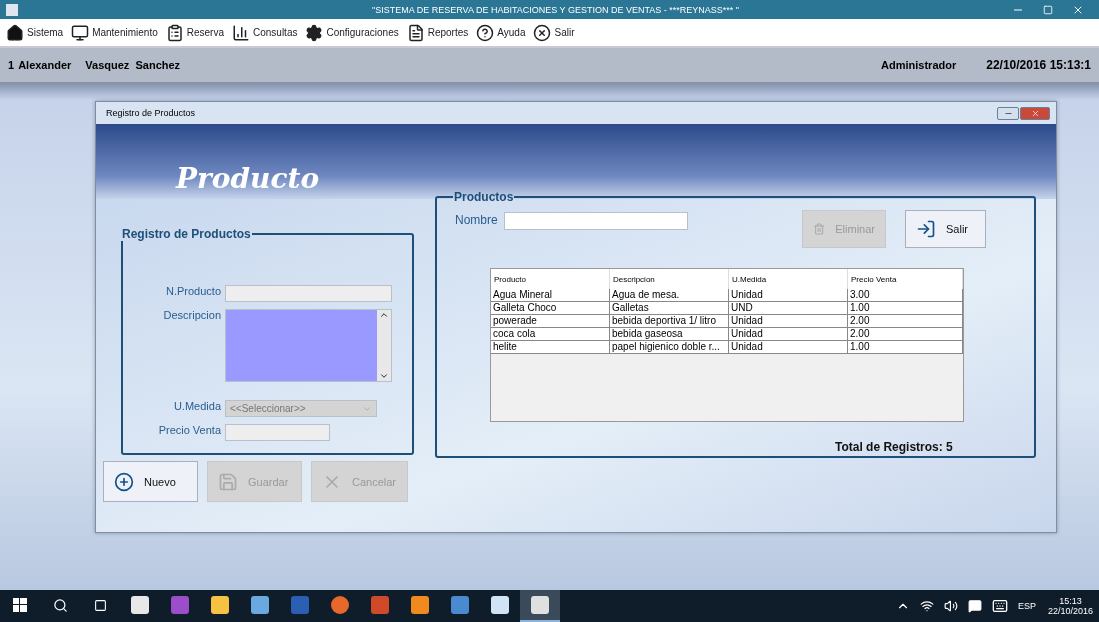  I want to click on menu-item: Salir, so click(554, 32).